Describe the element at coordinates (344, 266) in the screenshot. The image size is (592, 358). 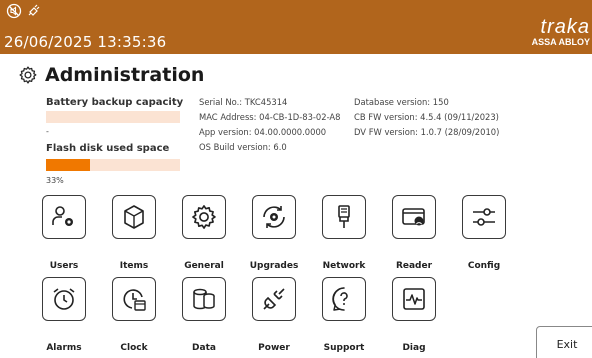
I see `network-label: Network` at that location.